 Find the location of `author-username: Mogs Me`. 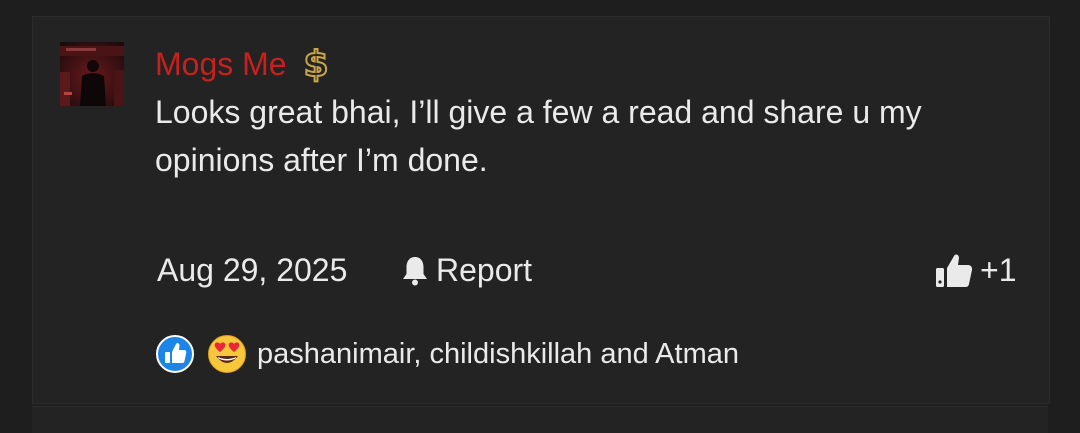

author-username: Mogs Me is located at coordinates (221, 64).